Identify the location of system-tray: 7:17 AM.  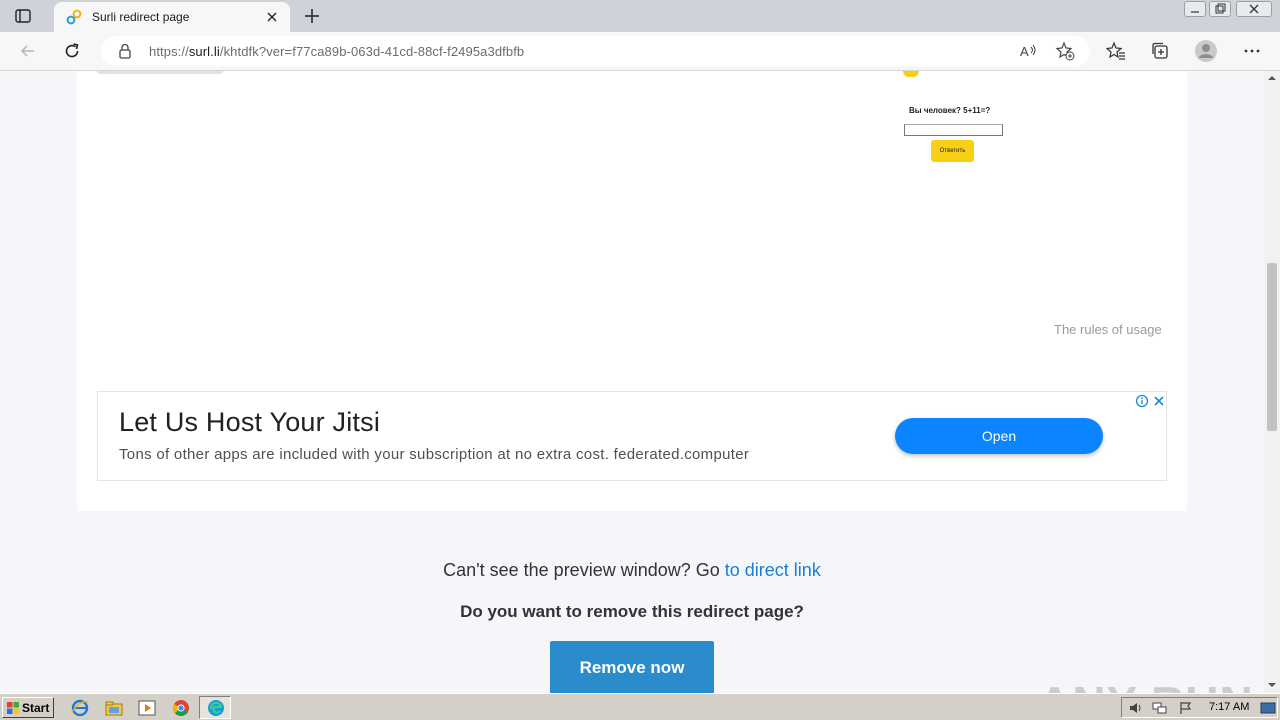
(1199, 707).